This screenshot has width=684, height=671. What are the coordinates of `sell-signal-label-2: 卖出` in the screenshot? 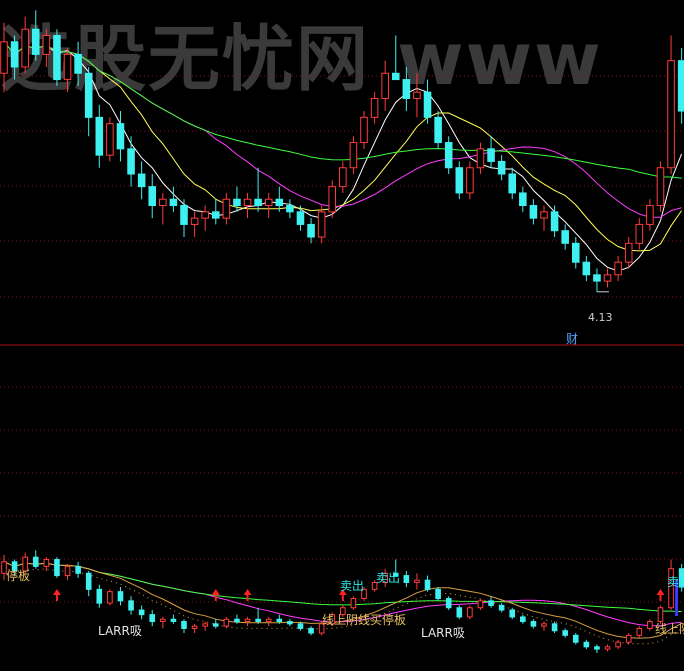 It's located at (388, 578).